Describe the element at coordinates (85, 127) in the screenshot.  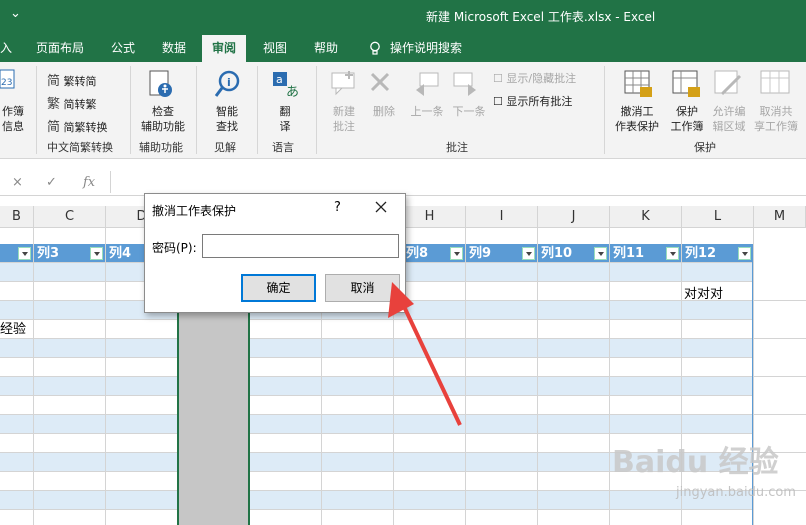
I see `convert-label: 简繁转换` at that location.